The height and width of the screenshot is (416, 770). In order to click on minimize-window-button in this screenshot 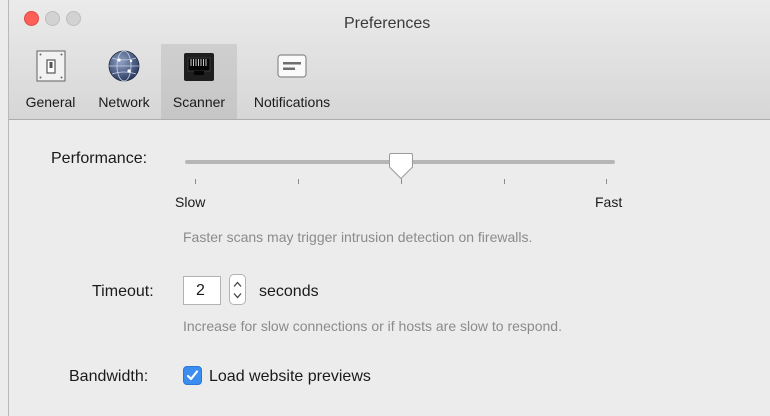, I will do `click(52, 18)`.